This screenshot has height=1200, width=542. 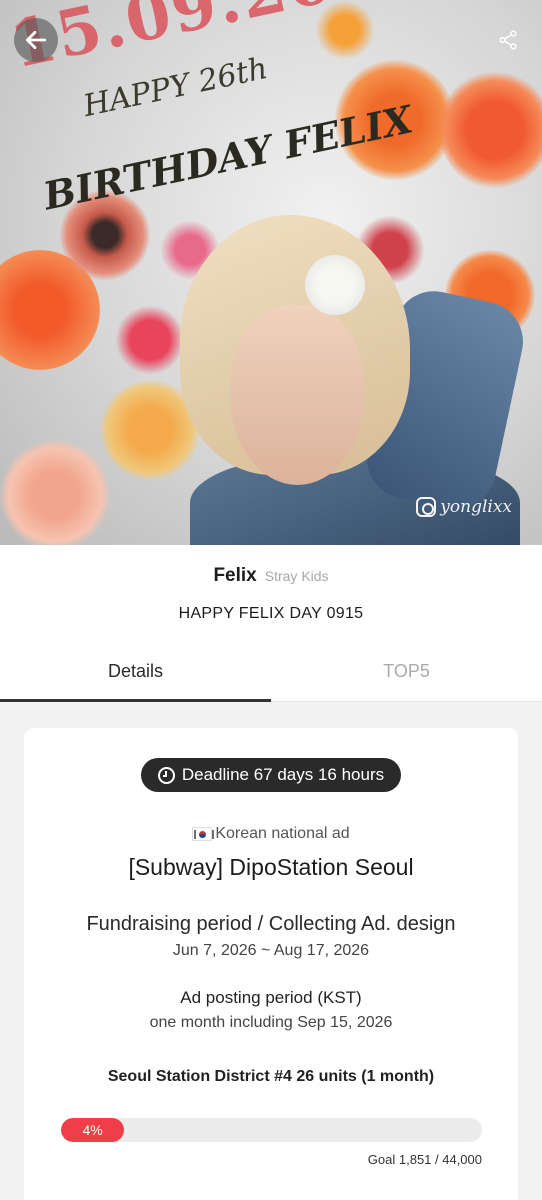 I want to click on hero-watermark: yonglixx, so click(x=464, y=507).